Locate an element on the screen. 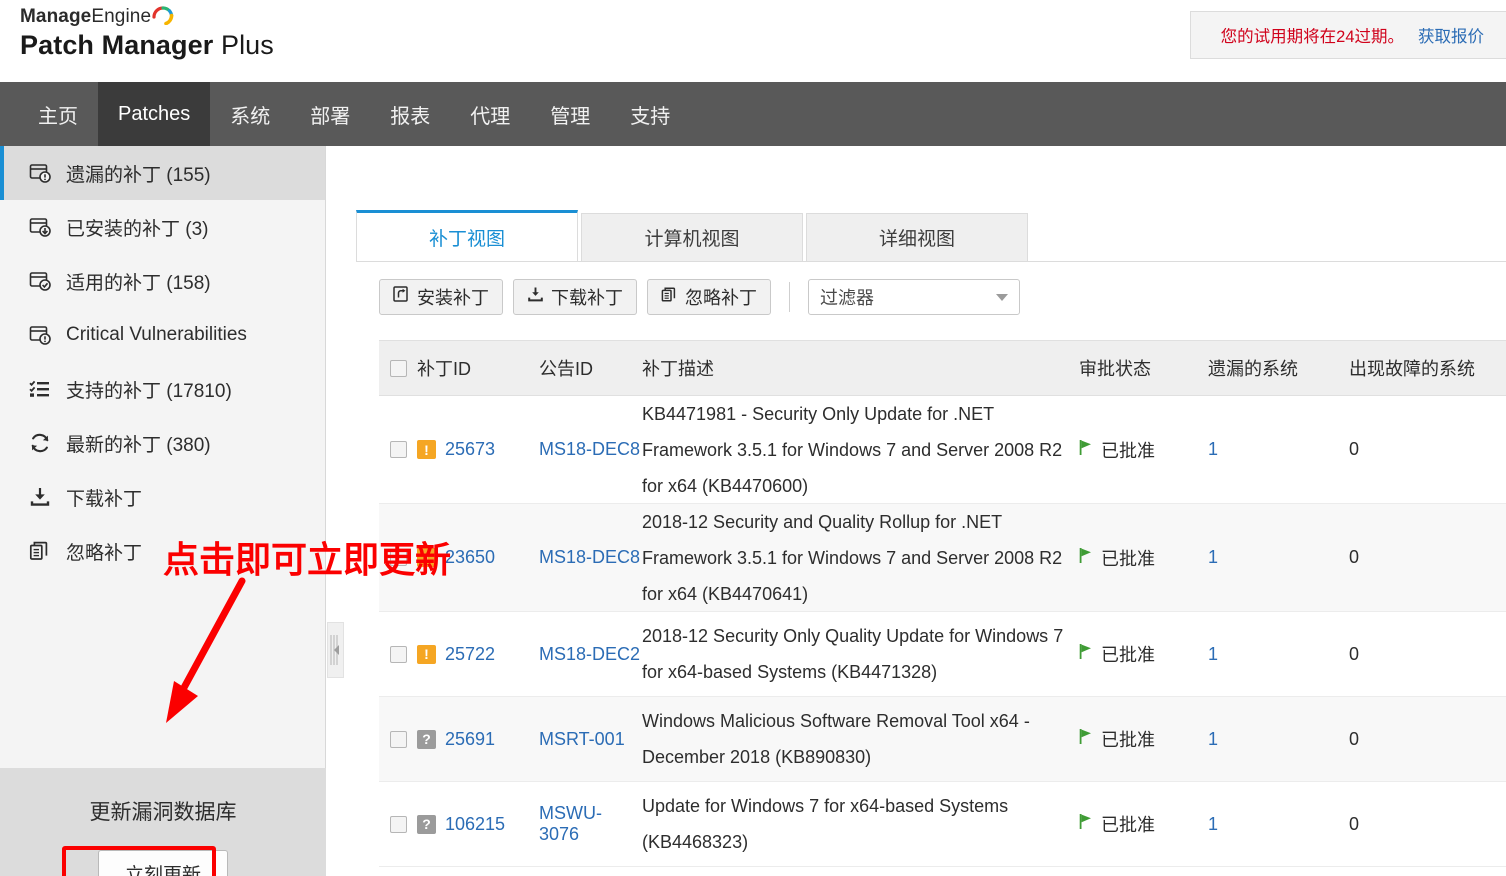 The image size is (1506, 876). product-name: Patch Manager Plus is located at coordinates (147, 45).